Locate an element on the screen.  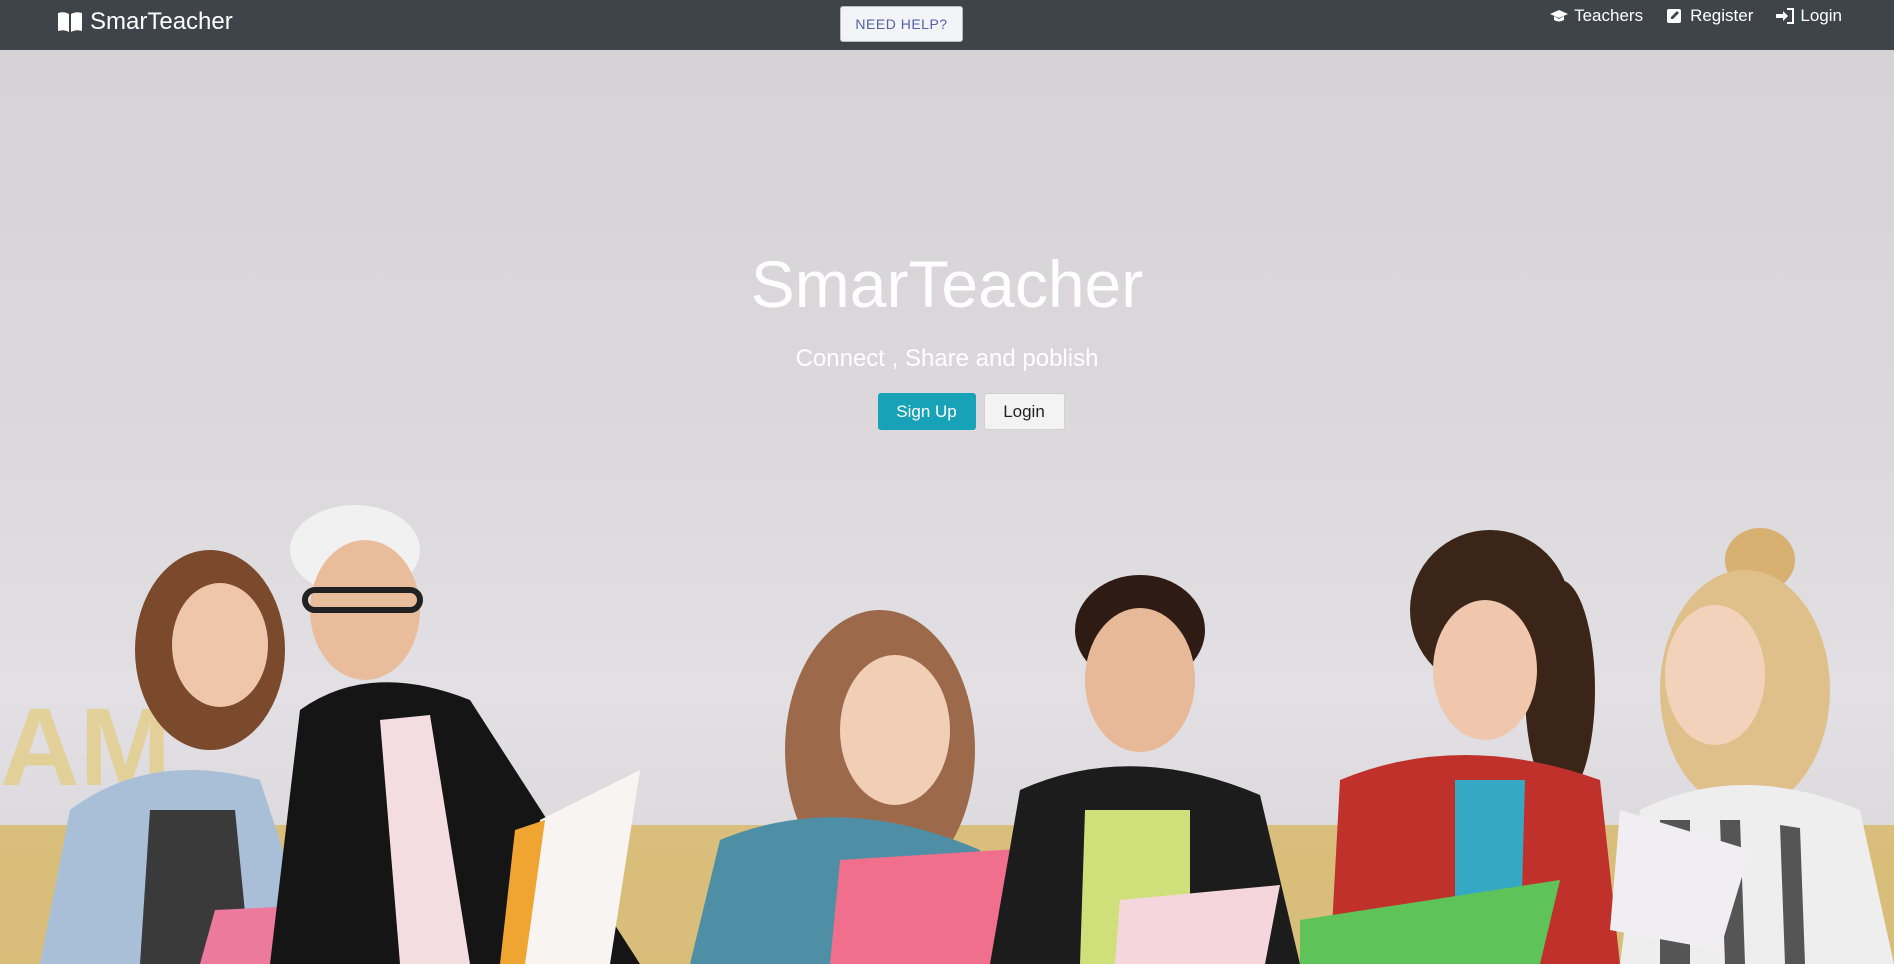
hero-actions: Sign Up Login is located at coordinates (947, 411).